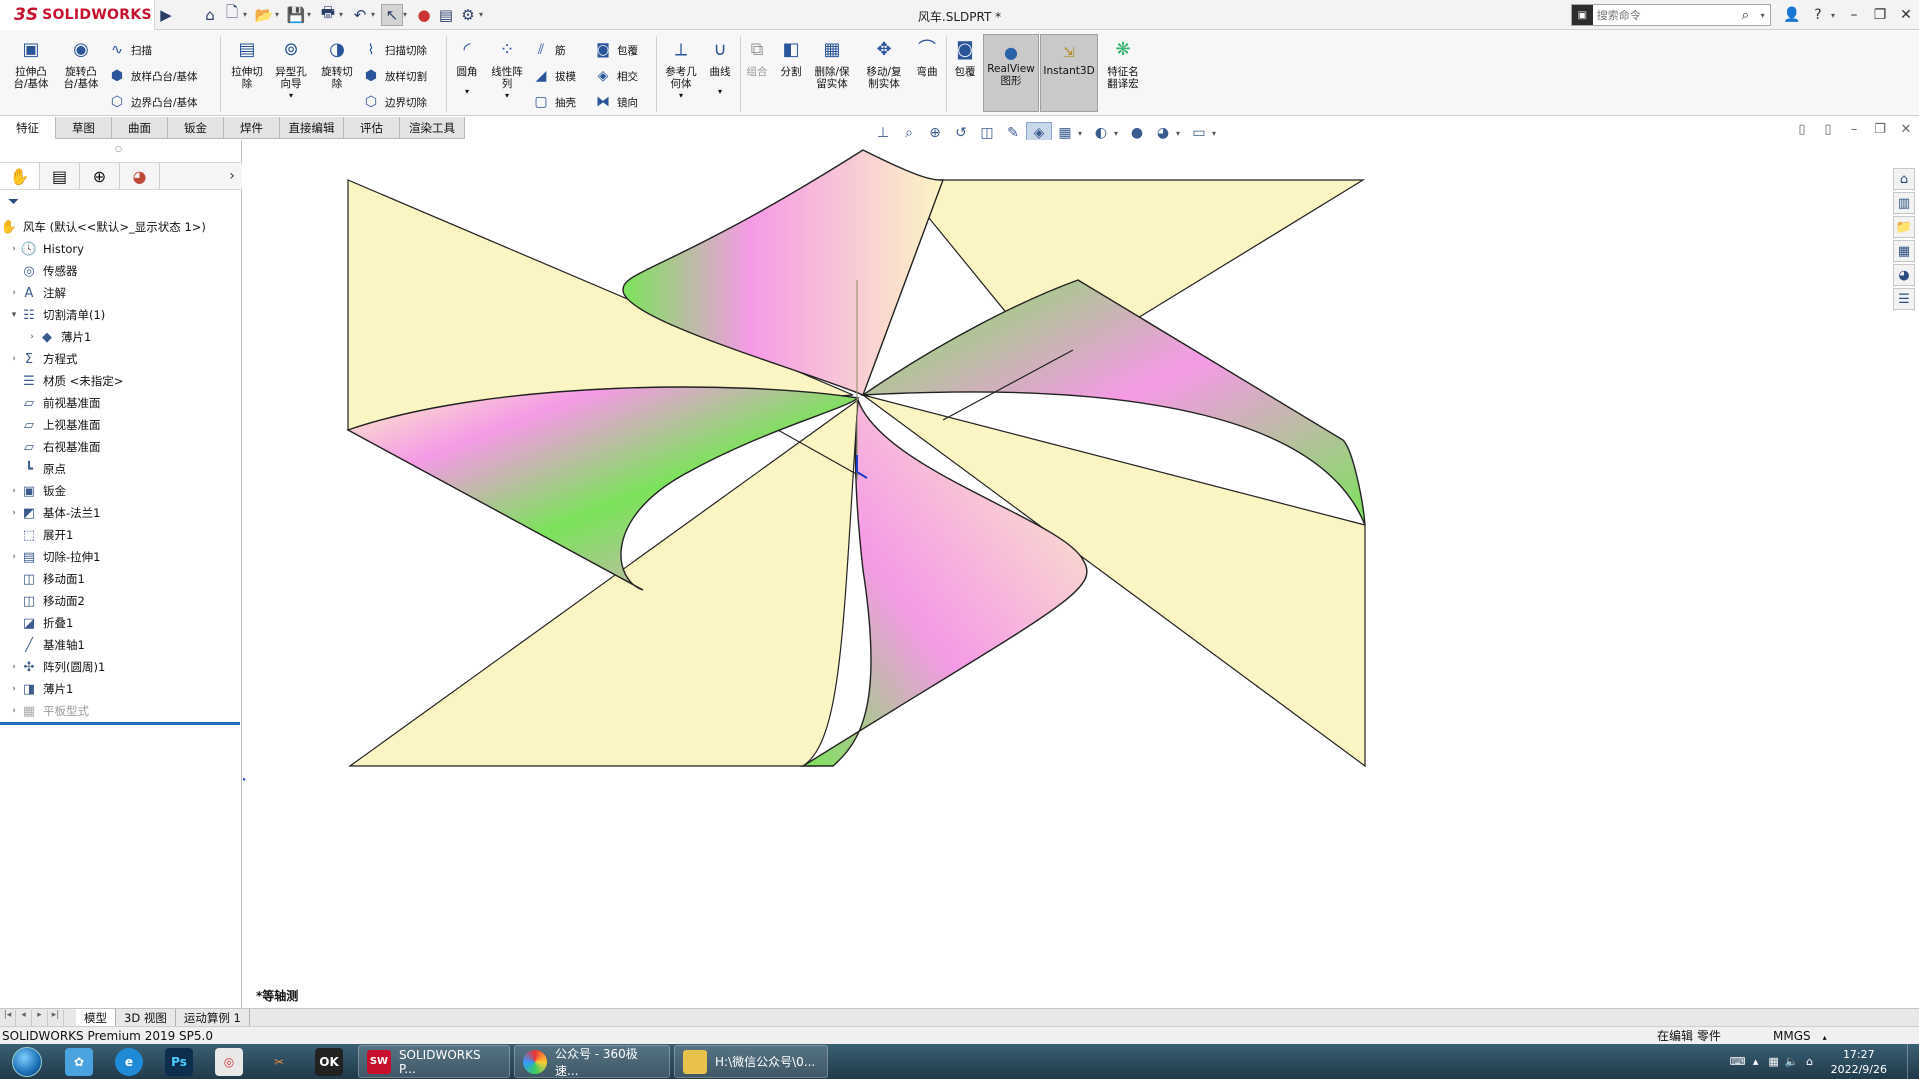  What do you see at coordinates (312, 14) in the screenshot?
I see `save-dropdown-icon: ▾` at bounding box center [312, 14].